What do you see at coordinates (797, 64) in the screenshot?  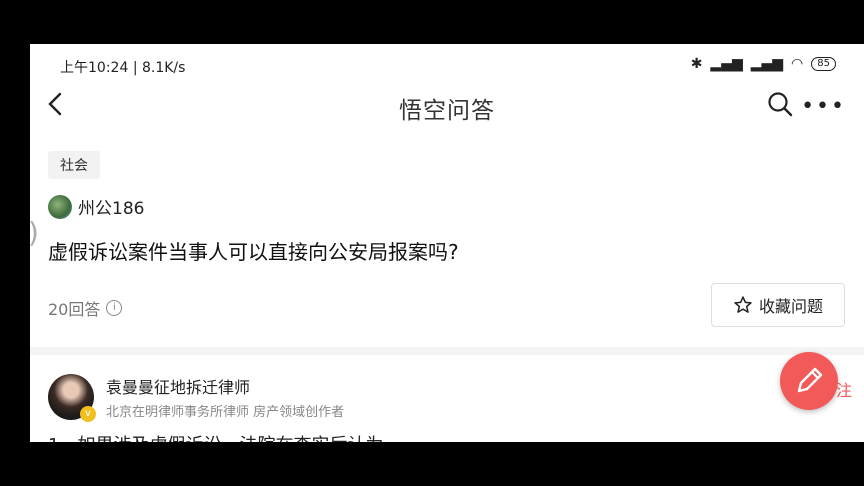 I see `wifi-icon: ◠` at bounding box center [797, 64].